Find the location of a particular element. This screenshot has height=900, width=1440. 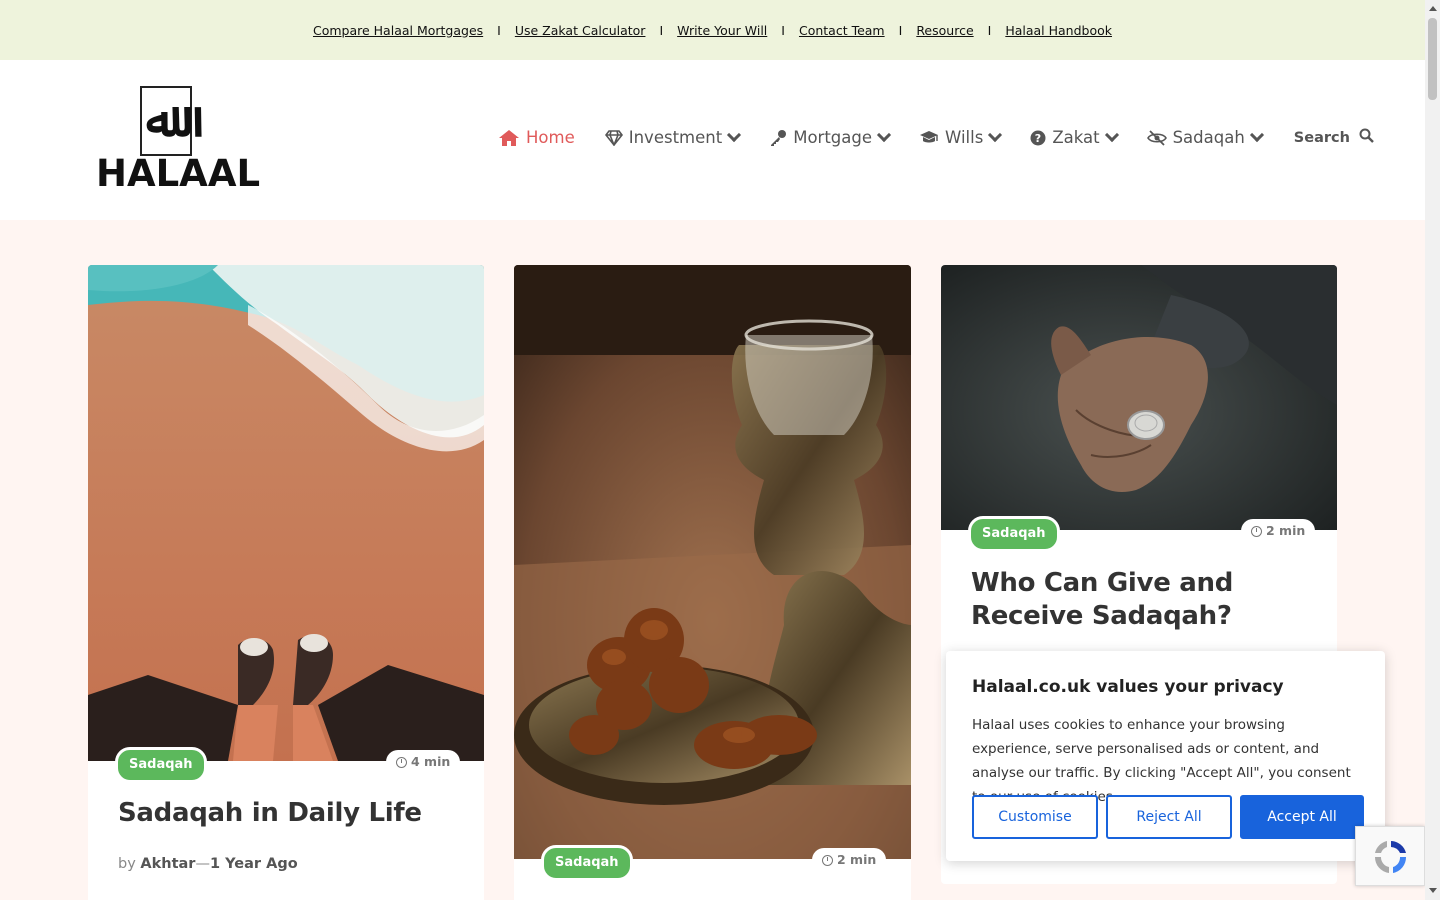

nav-label: Investment is located at coordinates (675, 137).